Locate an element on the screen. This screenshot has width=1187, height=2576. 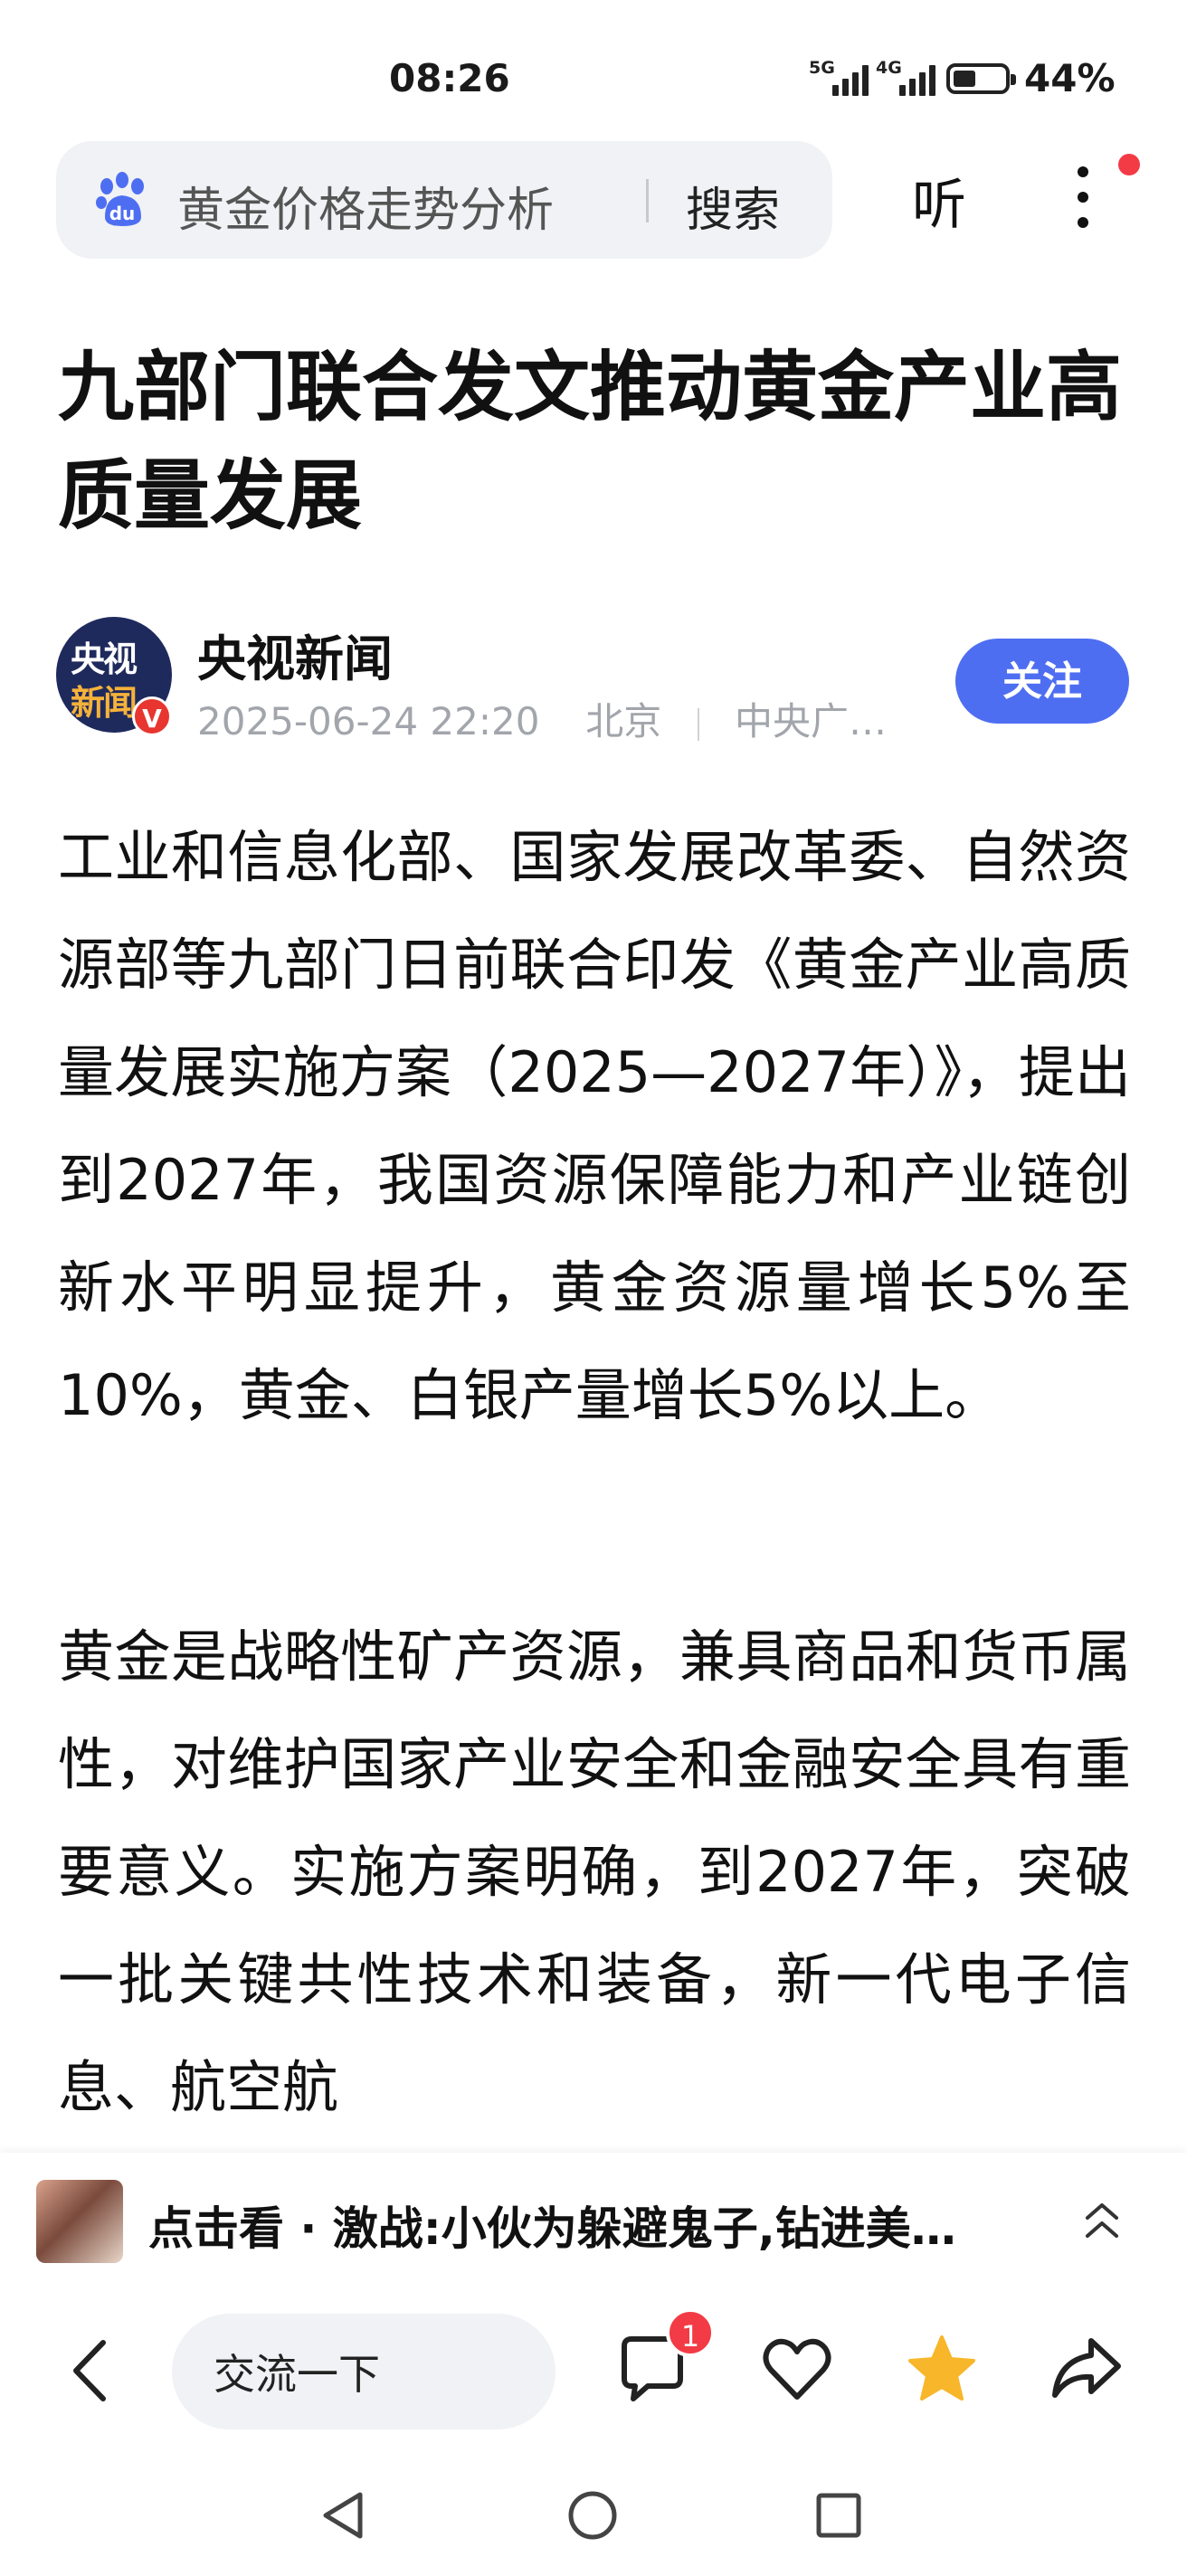
like-heart-icon is located at coordinates (797, 2369).